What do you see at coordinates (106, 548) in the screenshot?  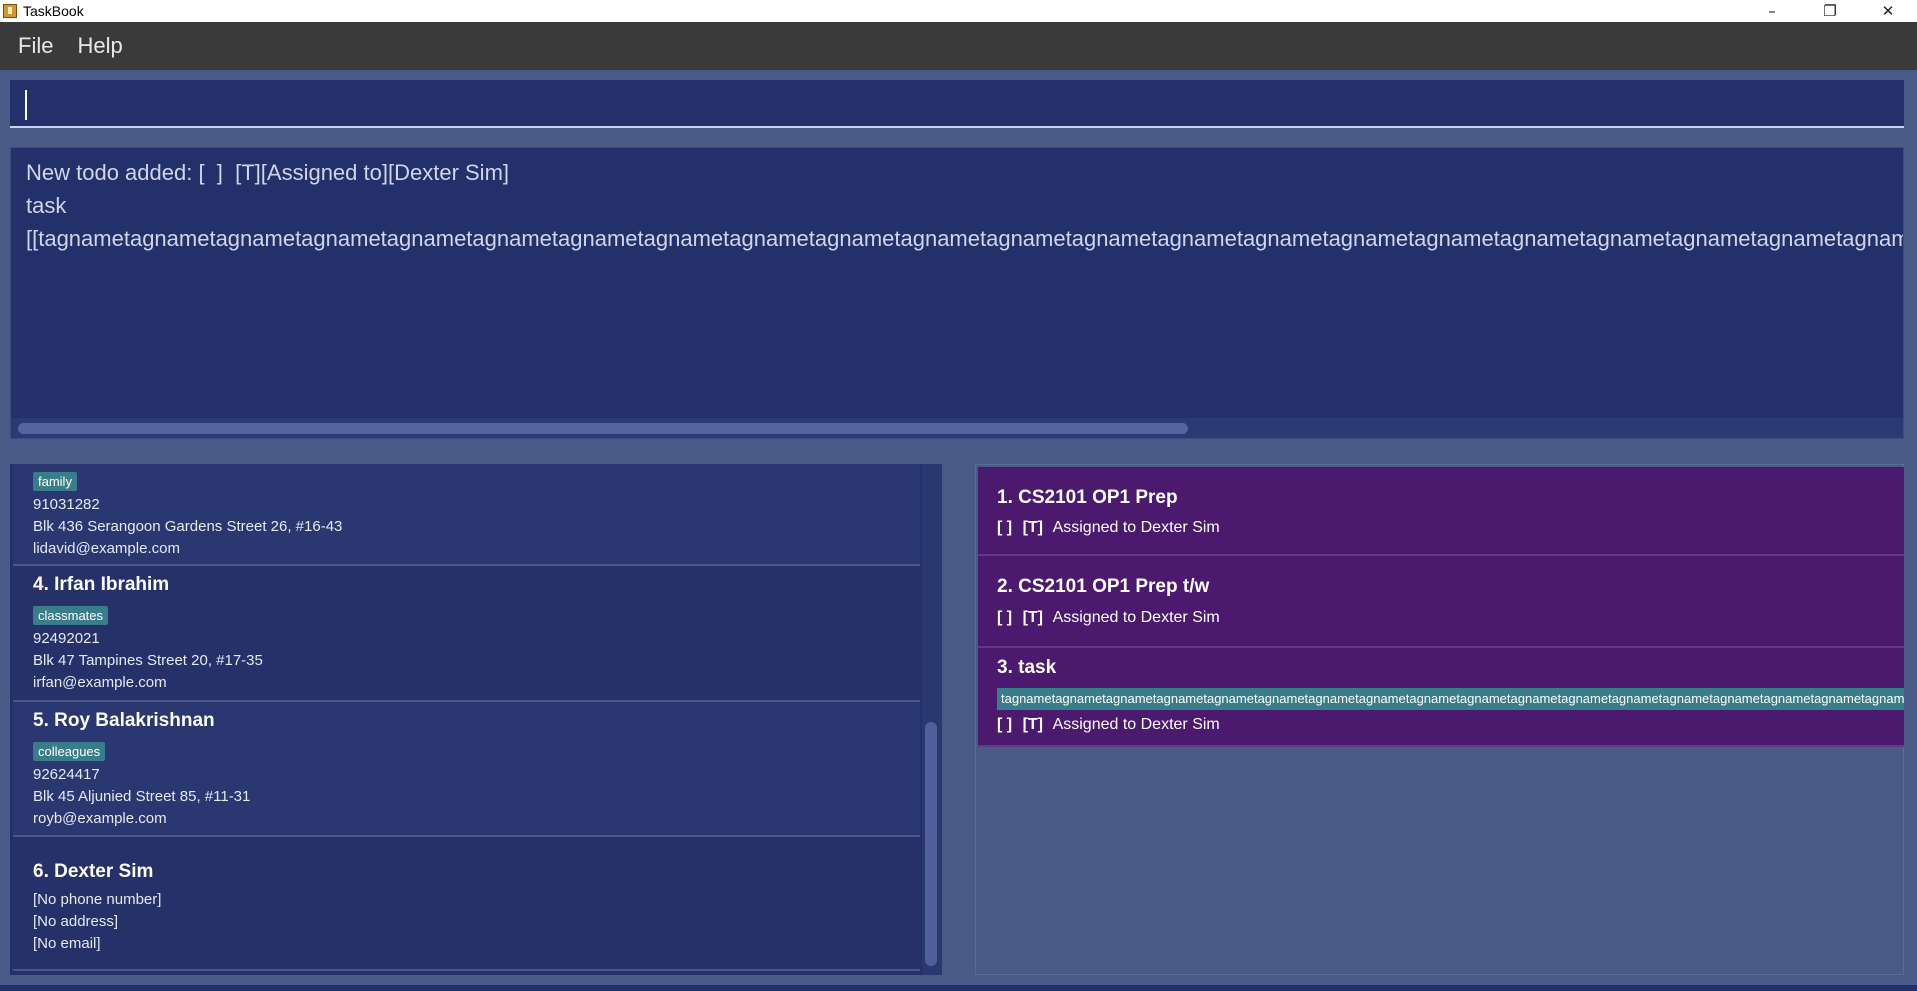 I see `person-email: lidavid@example.com` at bounding box center [106, 548].